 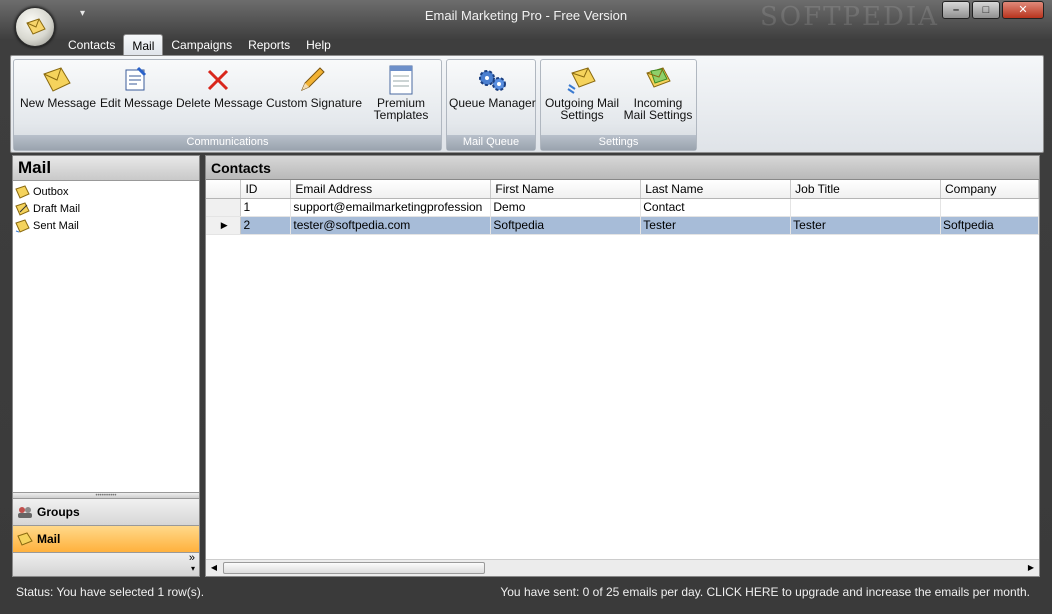 I want to click on tree-item-label: Sent Mail, so click(x=56, y=225).